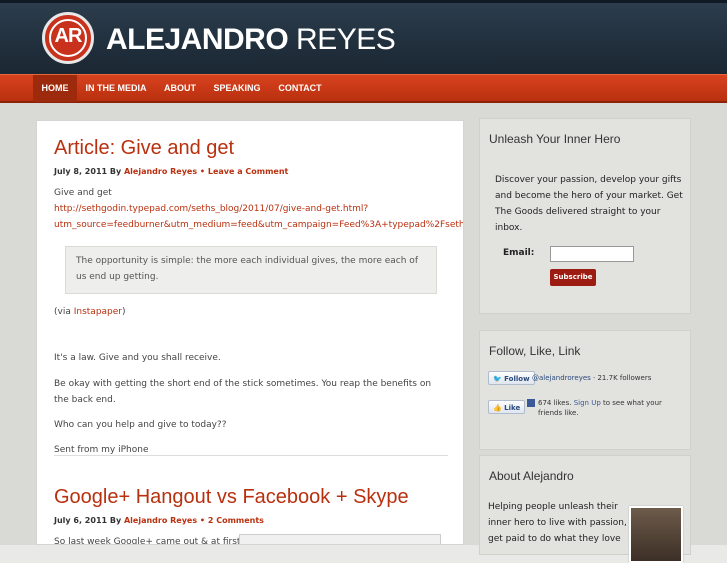 This screenshot has height=563, width=727. I want to click on facebook-like-button: 👍 Like, so click(507, 407).